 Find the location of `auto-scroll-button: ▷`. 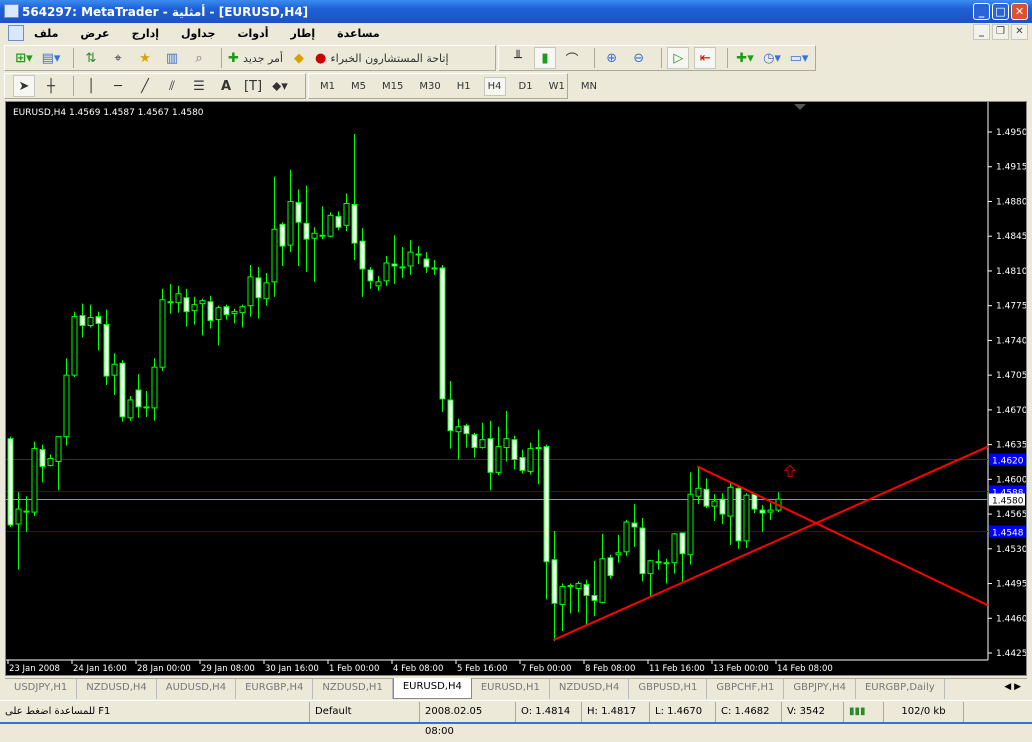

auto-scroll-button: ▷ is located at coordinates (678, 58).